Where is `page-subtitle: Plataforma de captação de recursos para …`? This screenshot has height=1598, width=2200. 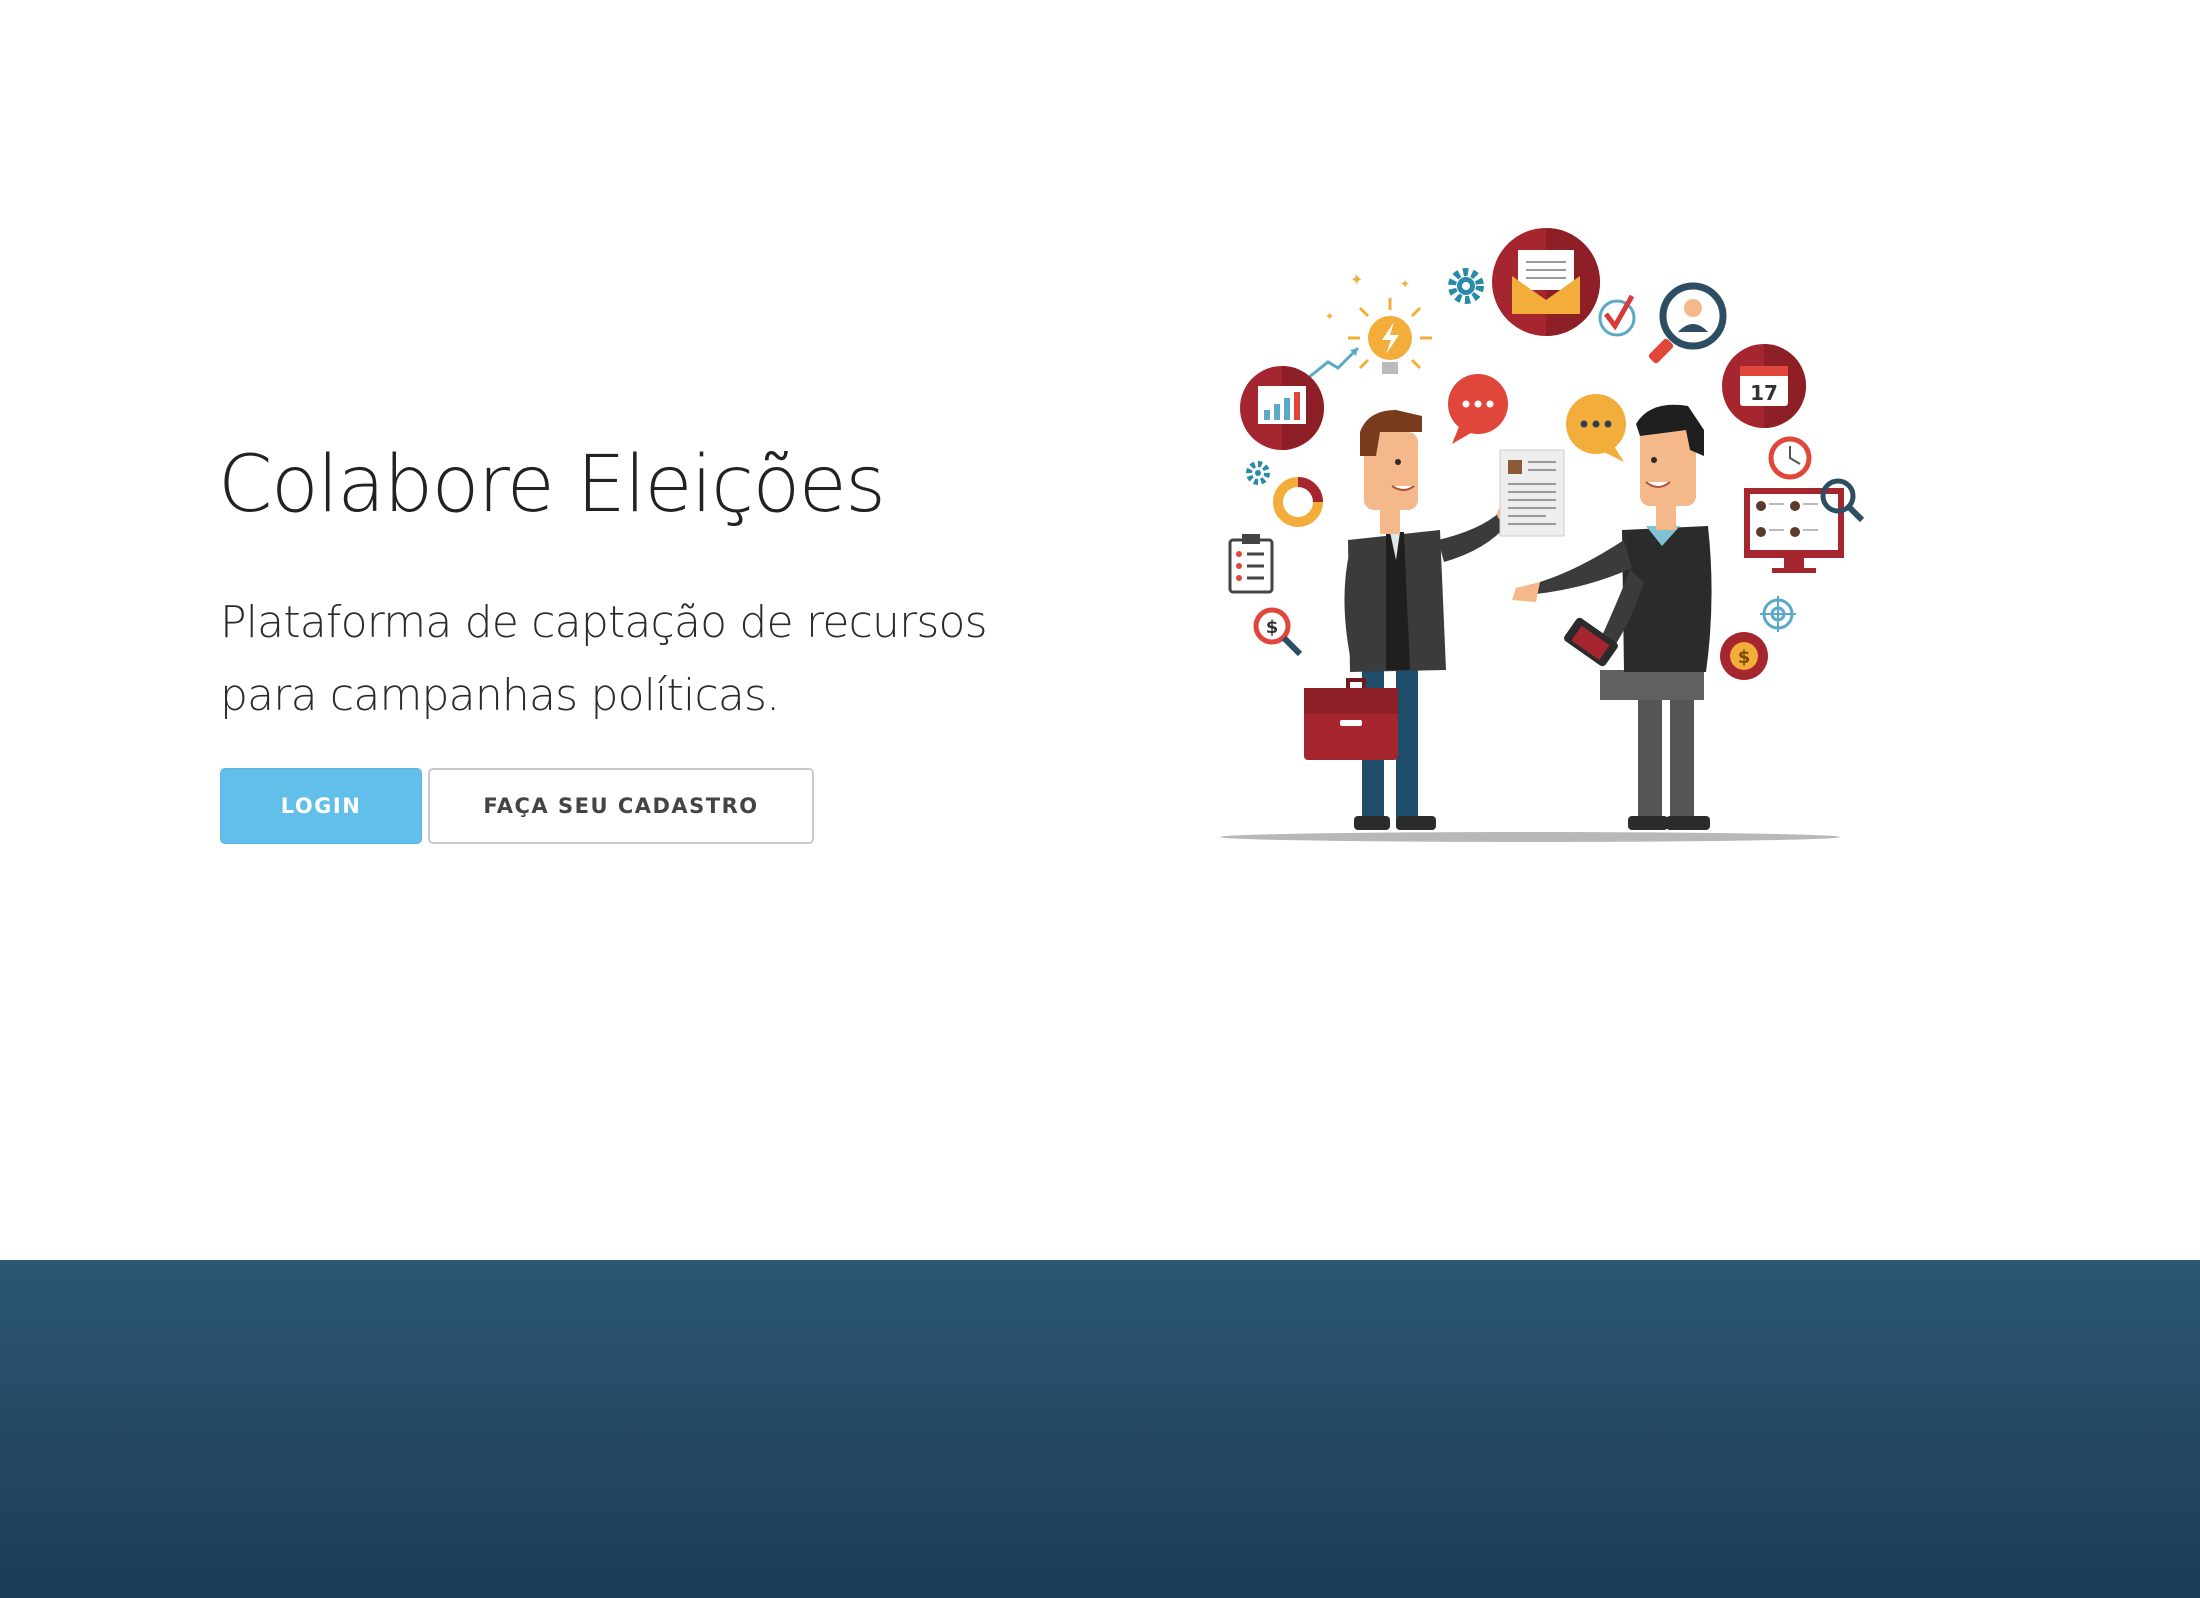 page-subtitle: Plataforma de captação de recursos para … is located at coordinates (650, 659).